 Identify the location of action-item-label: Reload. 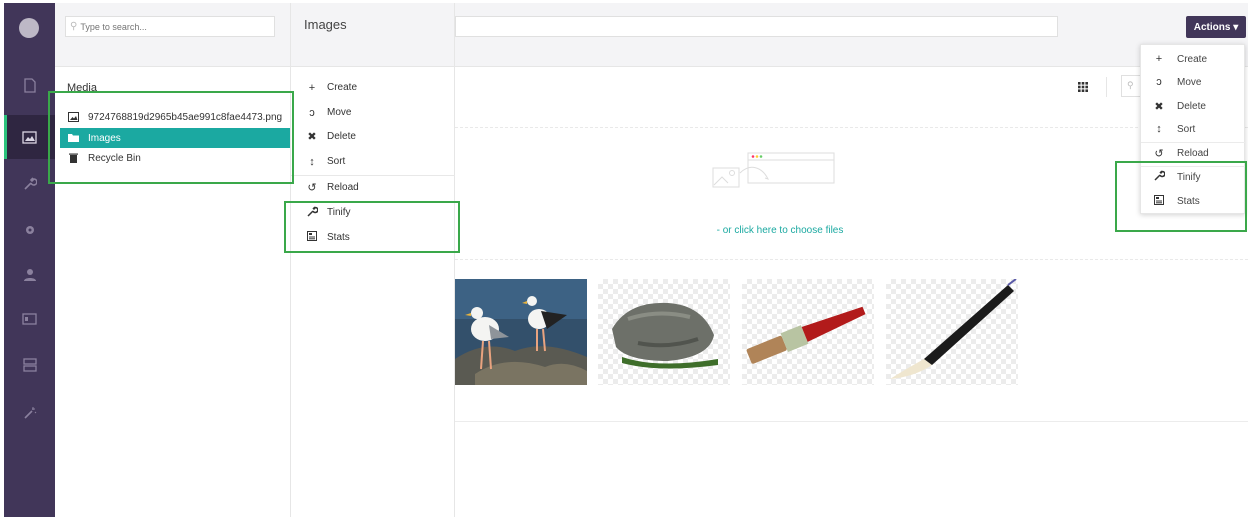
(1193, 153).